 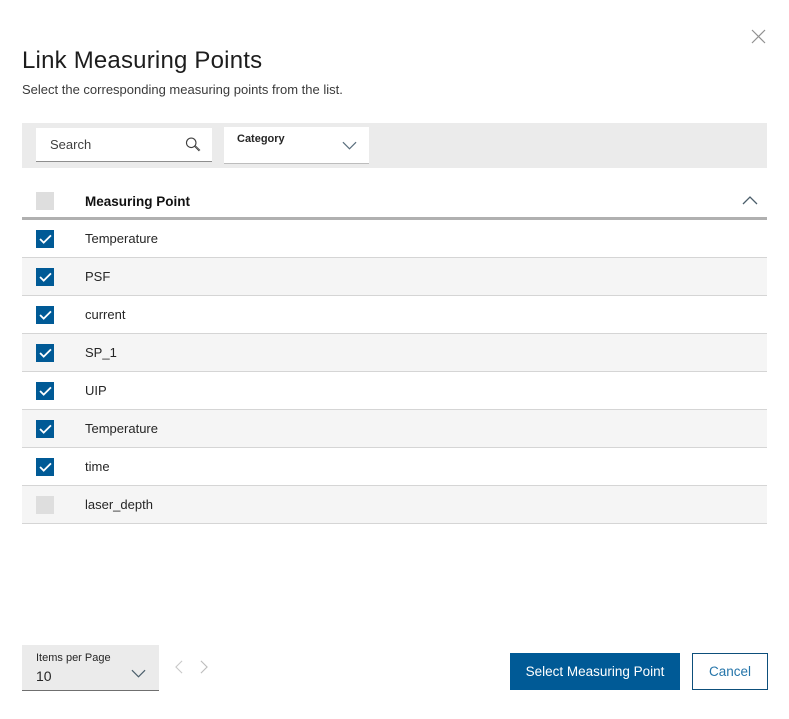 I want to click on table-row: SP_1, so click(x=394, y=353).